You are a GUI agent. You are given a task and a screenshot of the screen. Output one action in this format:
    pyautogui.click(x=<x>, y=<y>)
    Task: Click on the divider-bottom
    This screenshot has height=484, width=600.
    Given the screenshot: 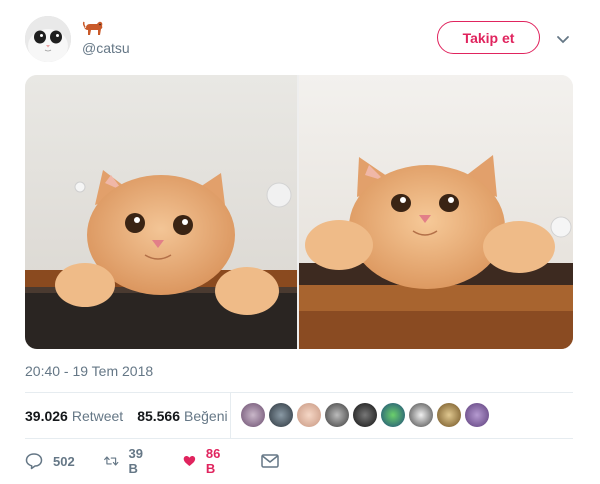 What is the action you would take?
    pyautogui.click(x=299, y=438)
    